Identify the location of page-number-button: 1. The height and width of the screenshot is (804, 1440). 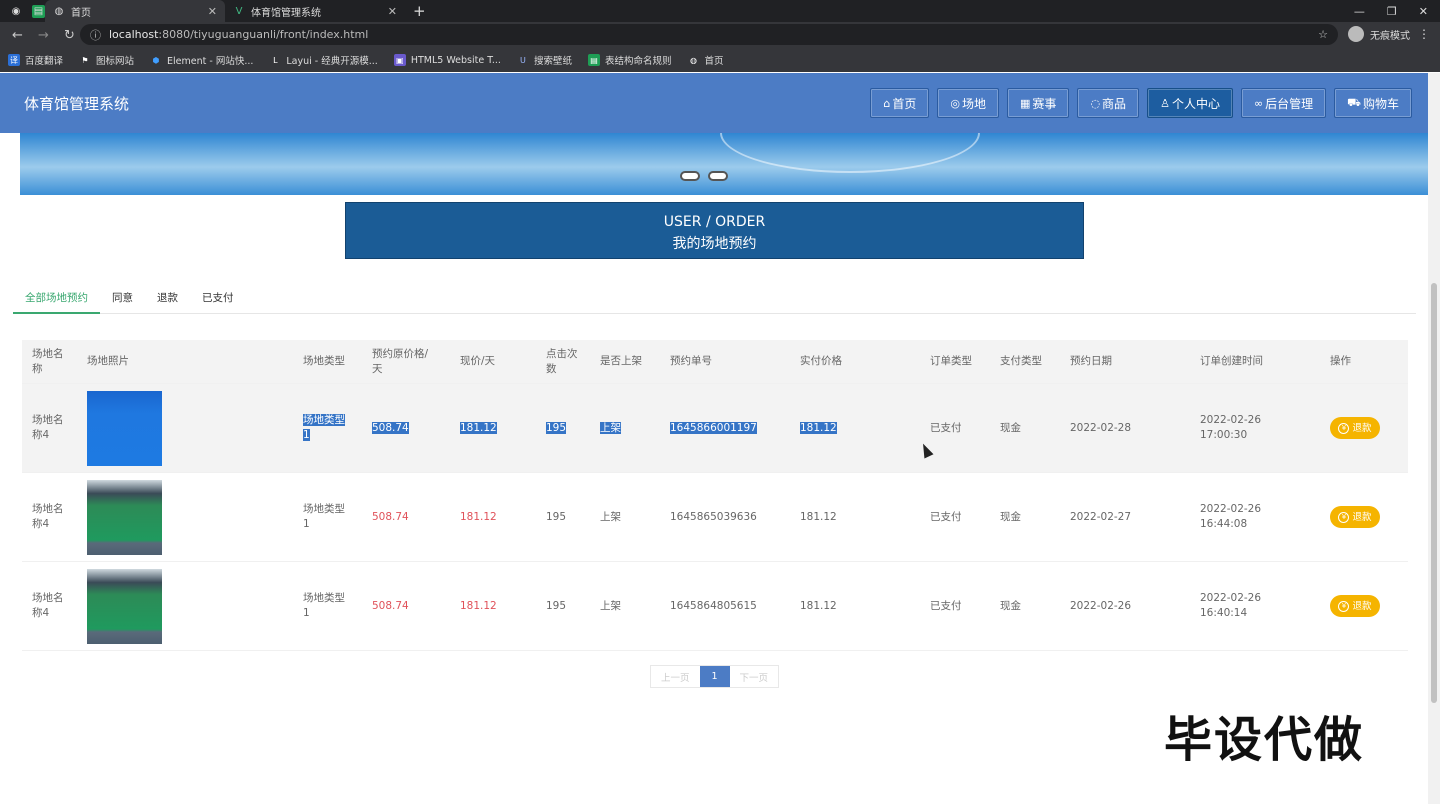
(714, 676).